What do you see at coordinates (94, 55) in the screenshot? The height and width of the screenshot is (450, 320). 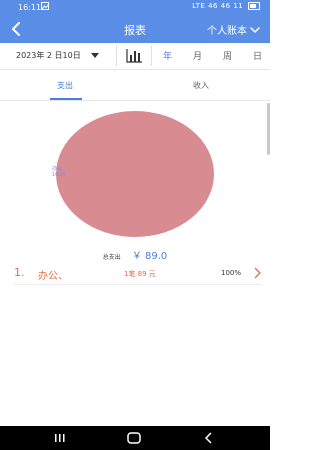 I see `caret-down-icon` at bounding box center [94, 55].